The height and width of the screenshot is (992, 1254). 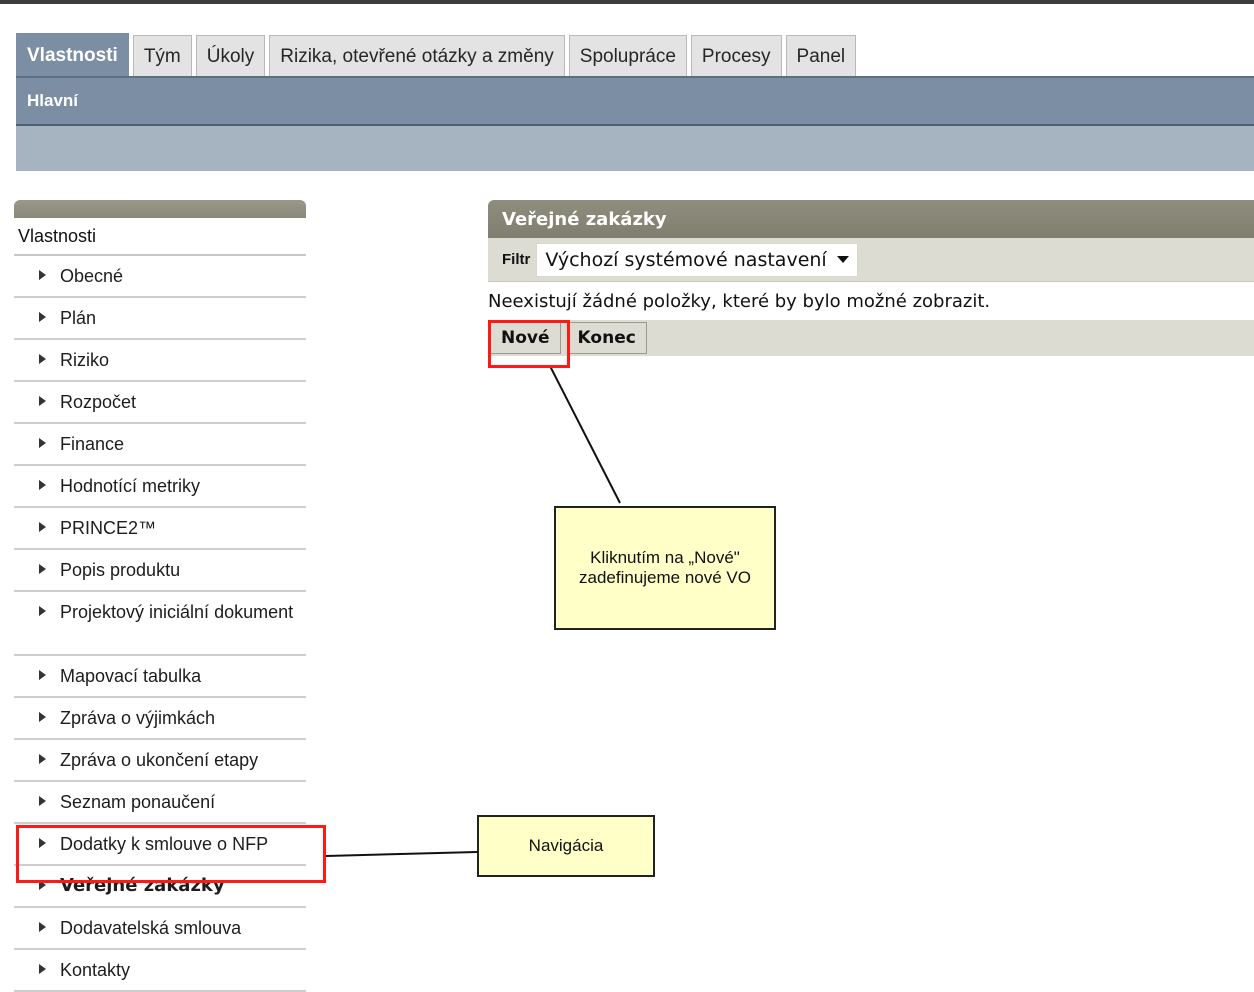 What do you see at coordinates (401, 854) in the screenshot?
I see `connector-line-nav` at bounding box center [401, 854].